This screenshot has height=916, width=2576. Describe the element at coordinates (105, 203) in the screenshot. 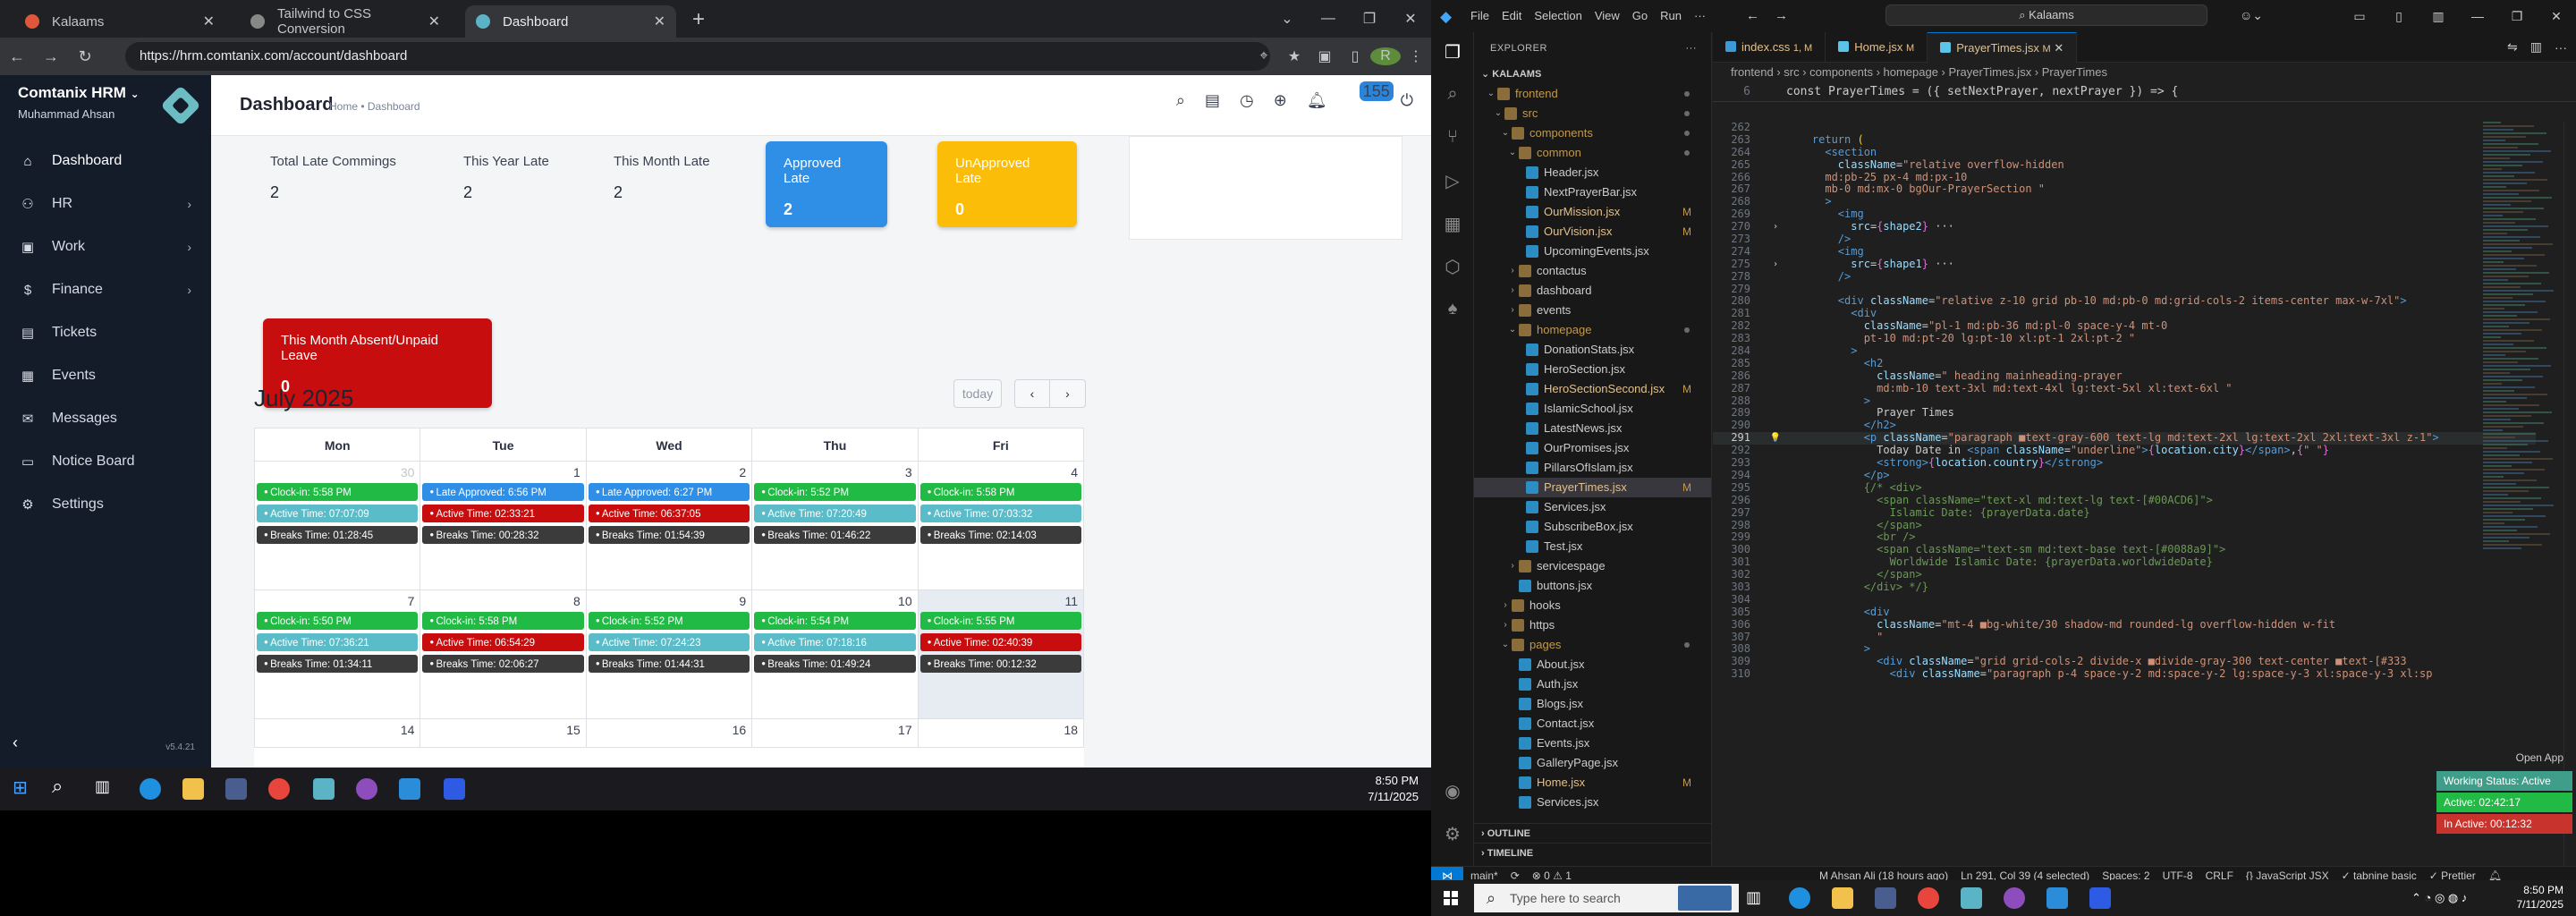

I see `sidebar-item-hr: ⚇ HR ›` at that location.